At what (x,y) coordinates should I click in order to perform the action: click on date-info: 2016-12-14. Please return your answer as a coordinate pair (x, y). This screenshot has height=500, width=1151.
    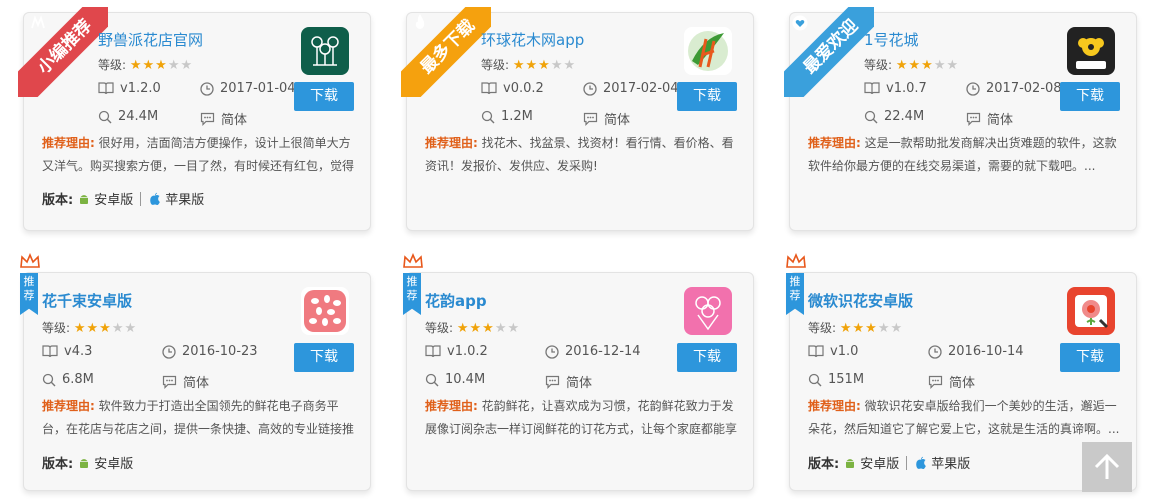
    Looking at the image, I should click on (593, 351).